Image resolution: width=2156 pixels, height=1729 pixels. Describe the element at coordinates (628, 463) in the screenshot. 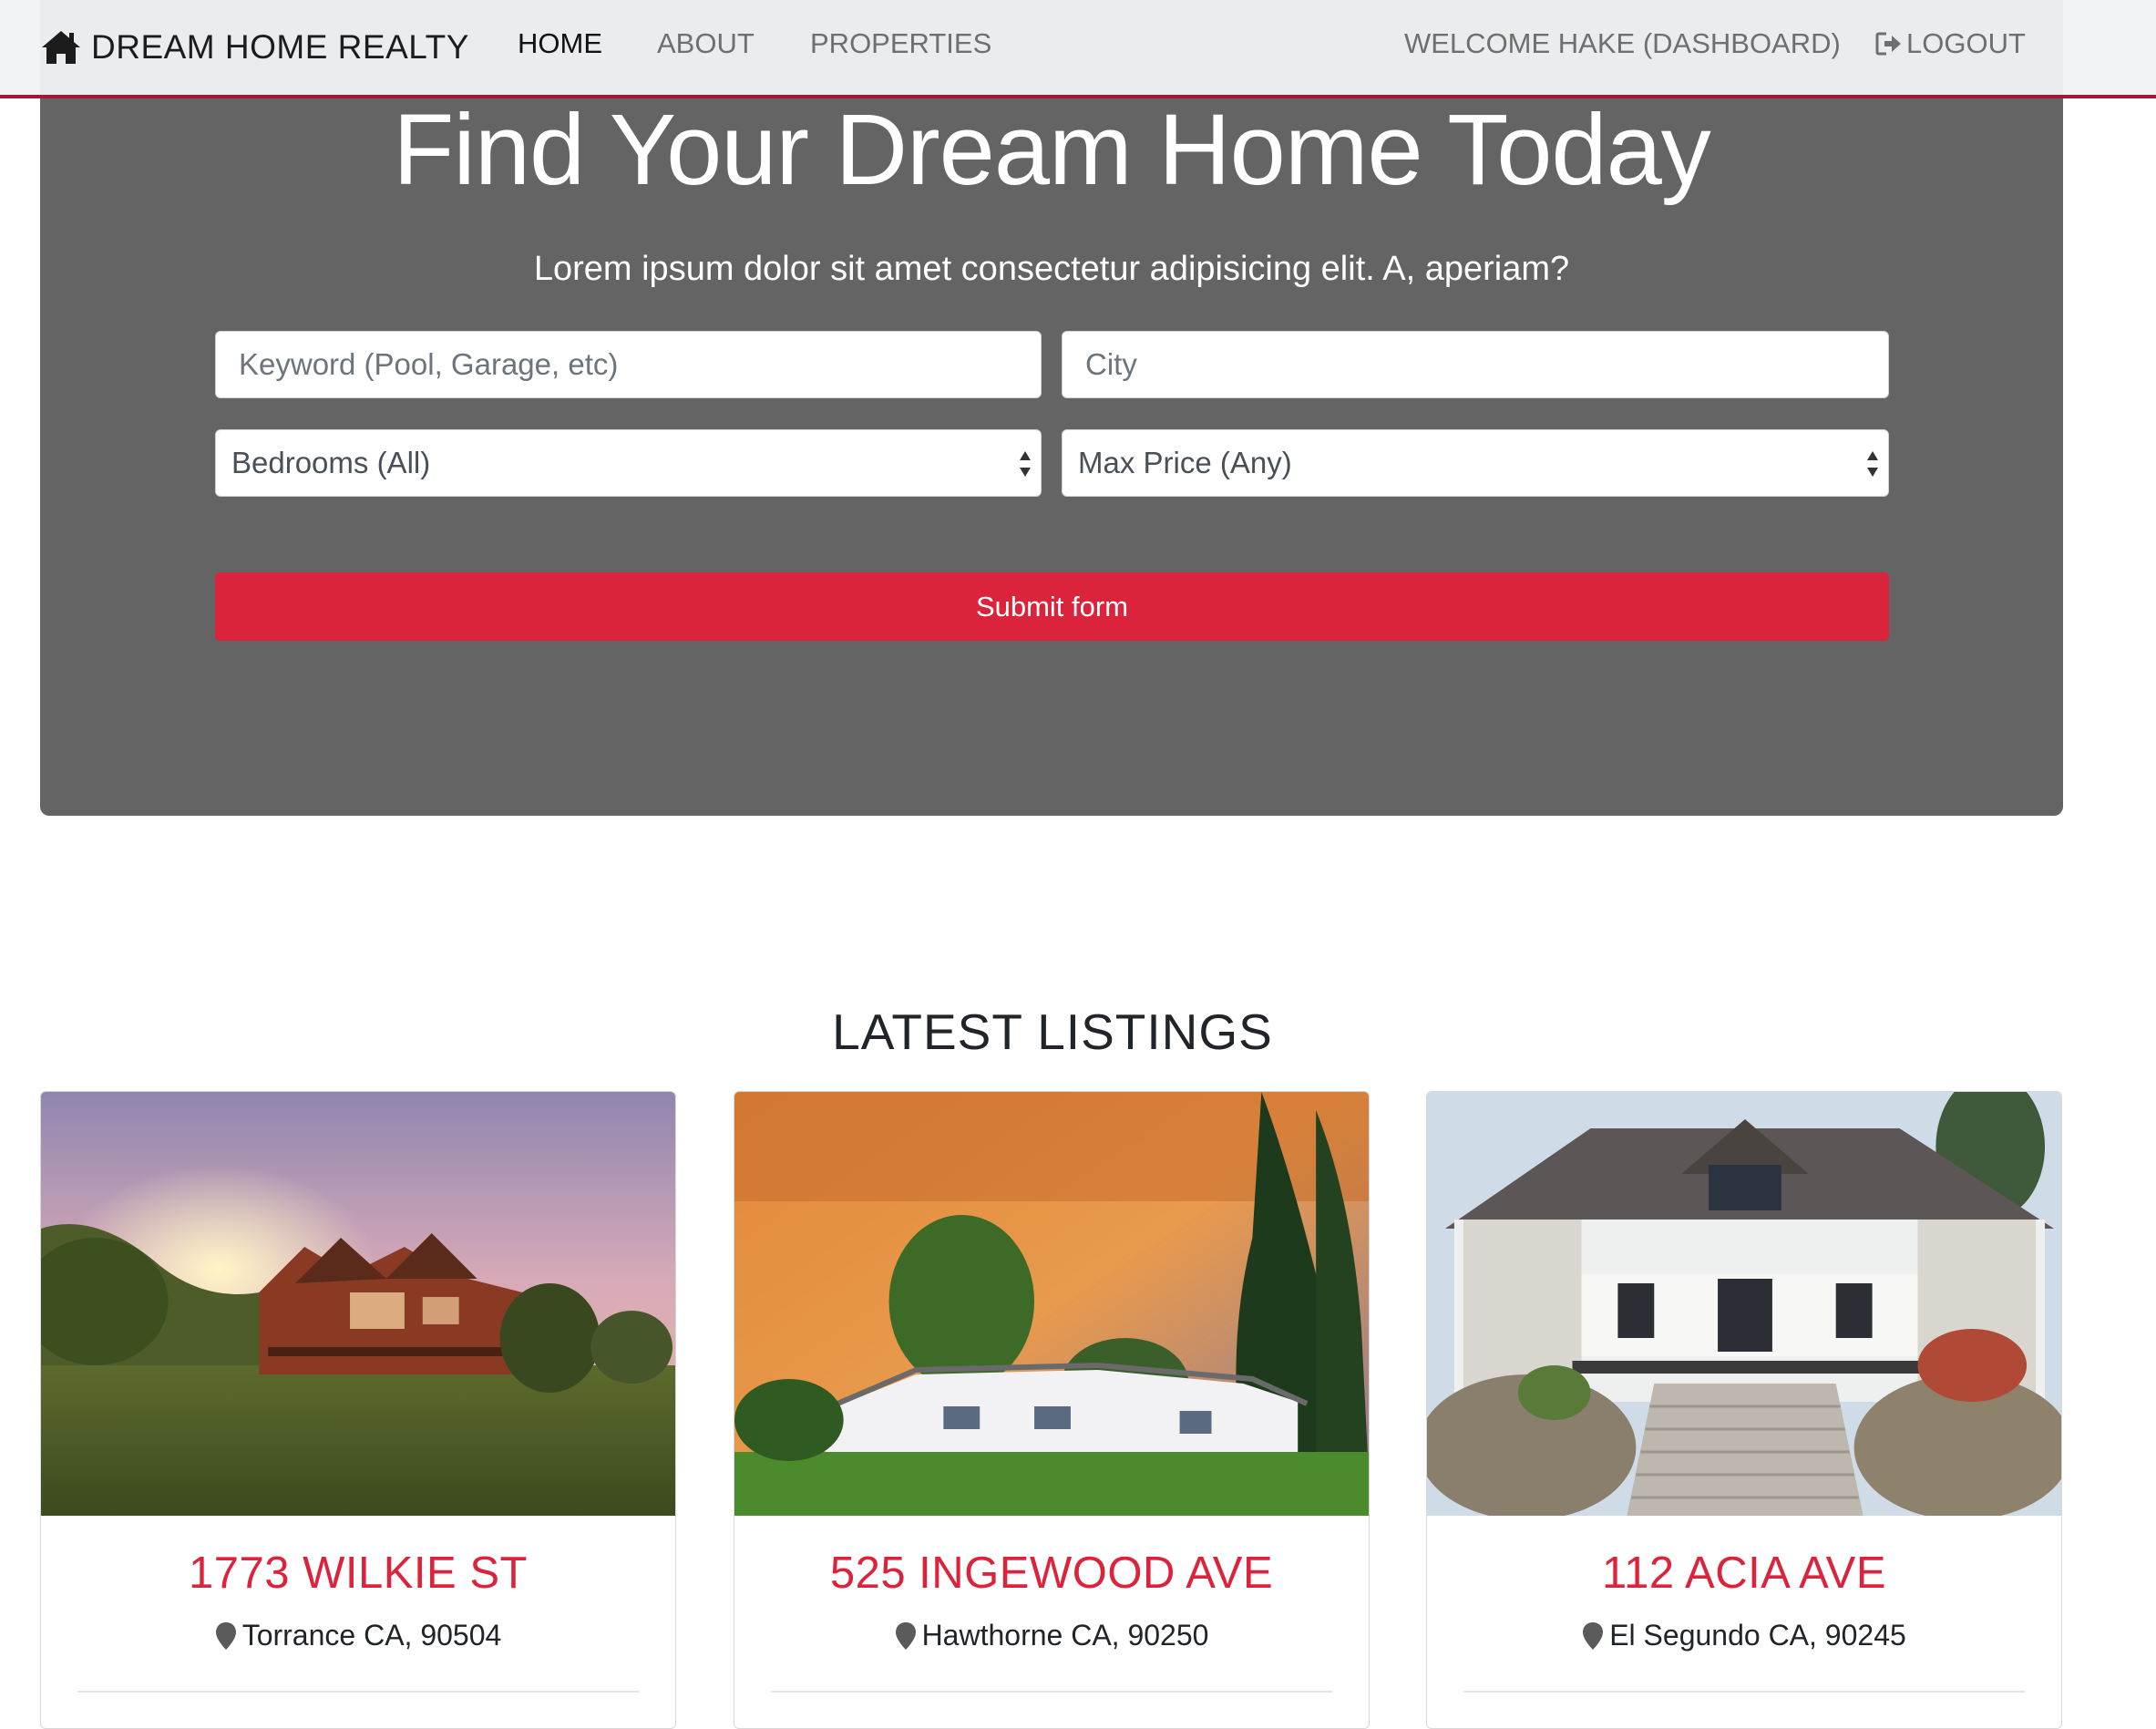

I see `bedrooms-select: Bedrooms (All)` at that location.